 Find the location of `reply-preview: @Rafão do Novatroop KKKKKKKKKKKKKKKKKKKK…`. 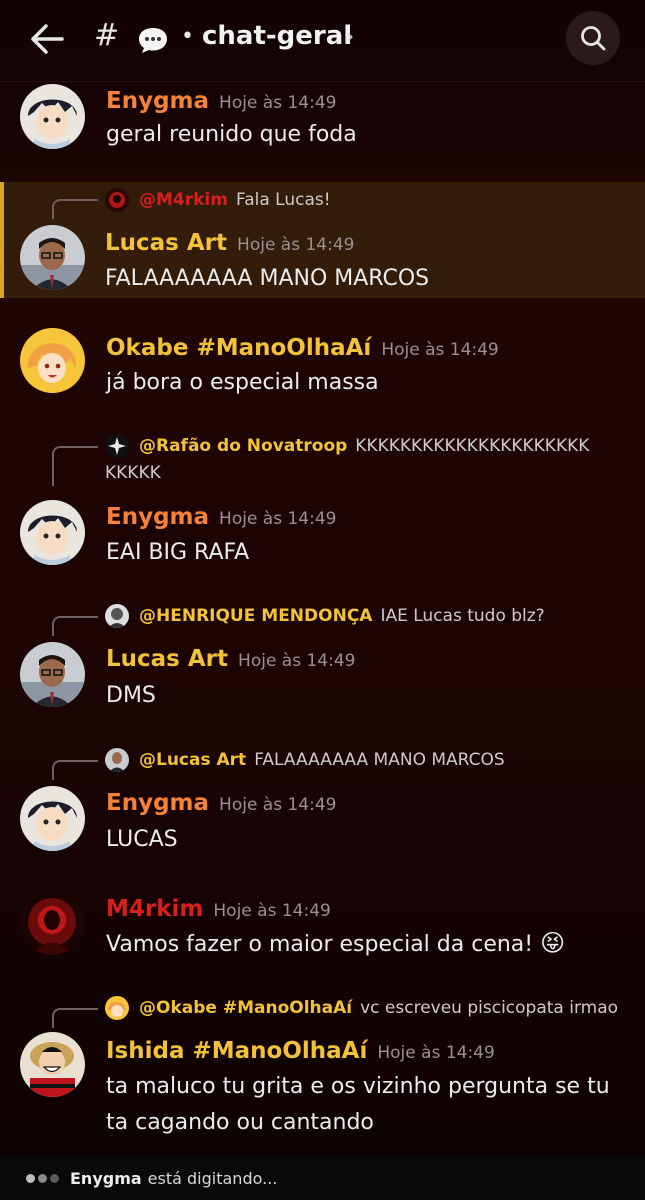

reply-preview: @Rafão do Novatroop KKKKKKKKKKKKKKKKKKKK… is located at coordinates (347, 446).